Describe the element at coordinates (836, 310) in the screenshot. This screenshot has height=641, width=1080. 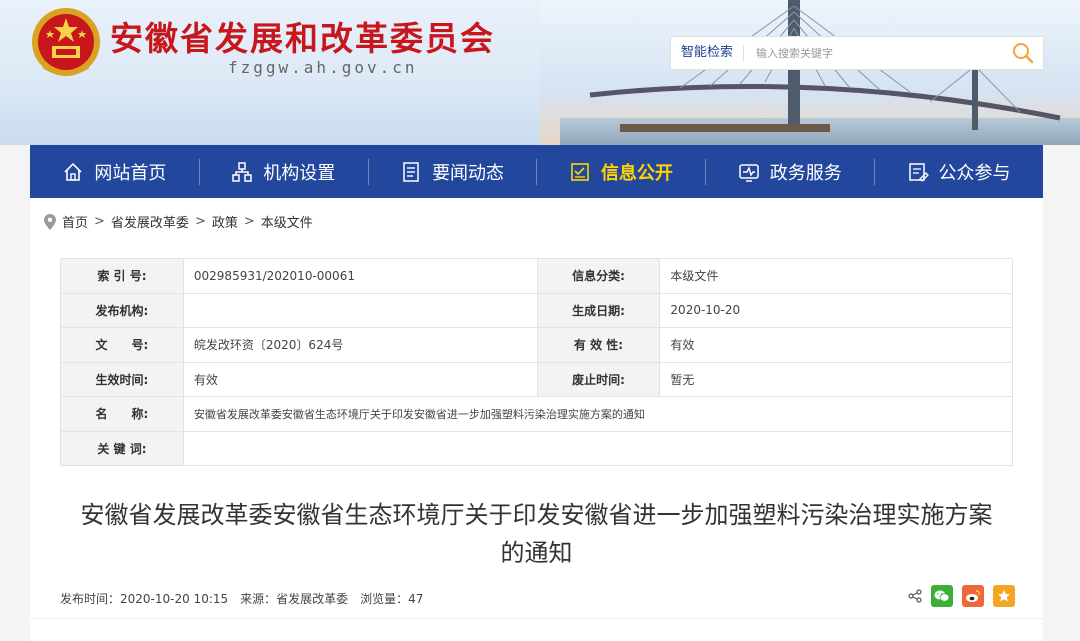
I see `meta-value: 2020-10-20` at that location.